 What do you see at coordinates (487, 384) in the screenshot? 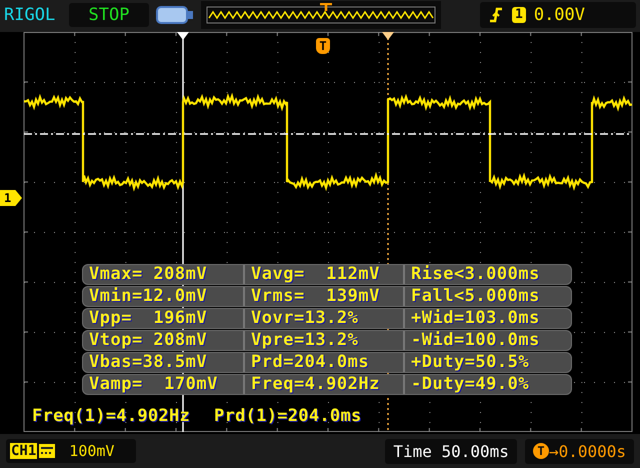
I see `measurement-value: -Duty=49.0%` at bounding box center [487, 384].